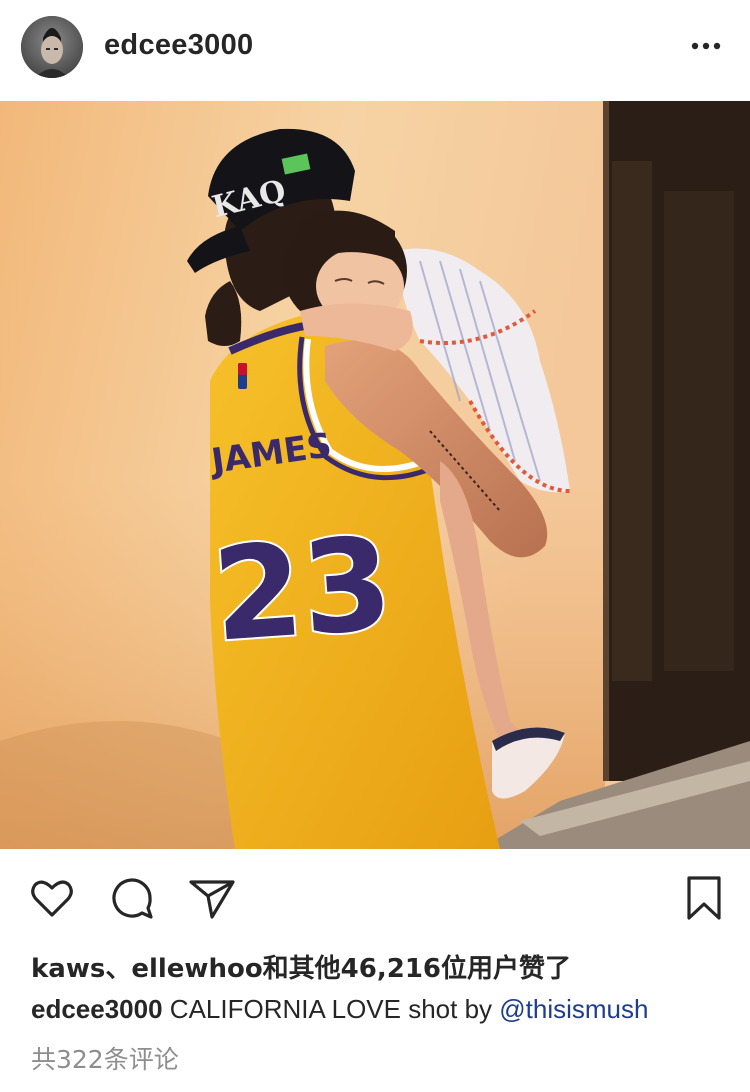  What do you see at coordinates (178, 45) in the screenshot?
I see `post-username: edcee3000` at bounding box center [178, 45].